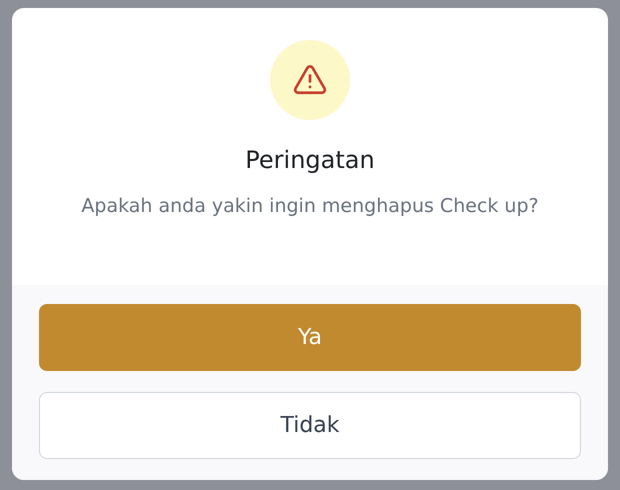  I want to click on dialog-title: Peringatan, so click(310, 160).